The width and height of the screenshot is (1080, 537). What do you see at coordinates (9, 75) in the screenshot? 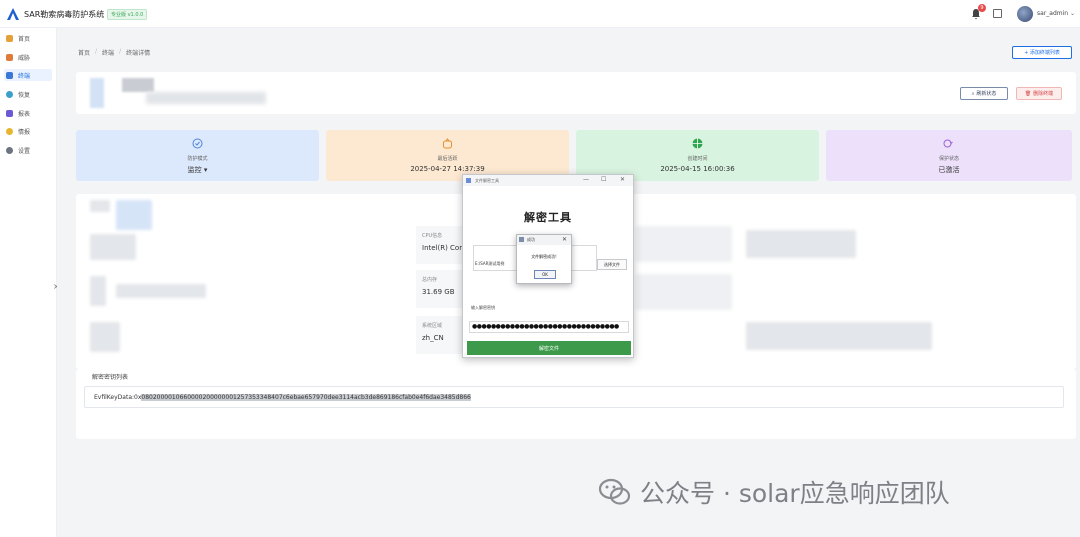
I see `monitor-icon` at bounding box center [9, 75].